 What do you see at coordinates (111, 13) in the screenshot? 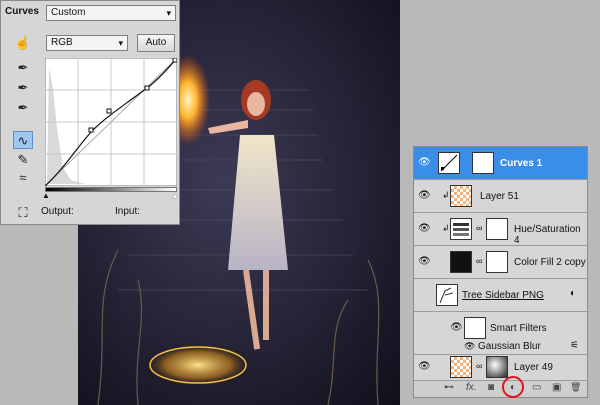
I see `preset-select: Custom ▾` at bounding box center [111, 13].